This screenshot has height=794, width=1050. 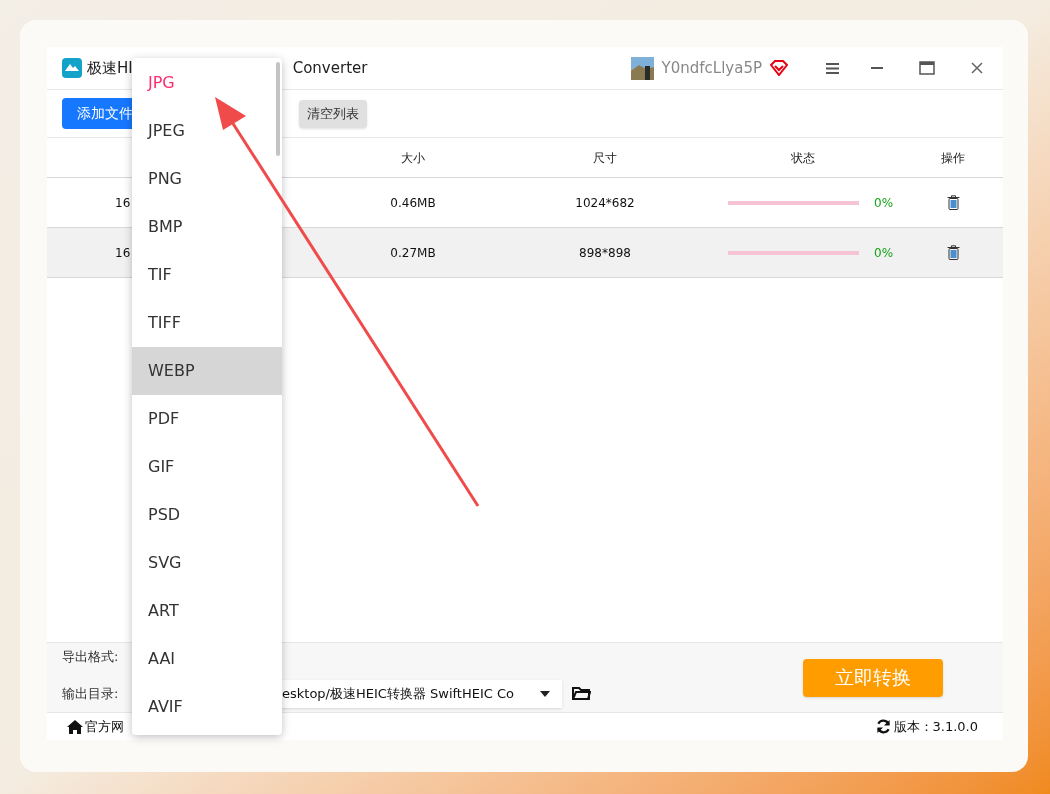 What do you see at coordinates (75, 726) in the screenshot?
I see `home-icon` at bounding box center [75, 726].